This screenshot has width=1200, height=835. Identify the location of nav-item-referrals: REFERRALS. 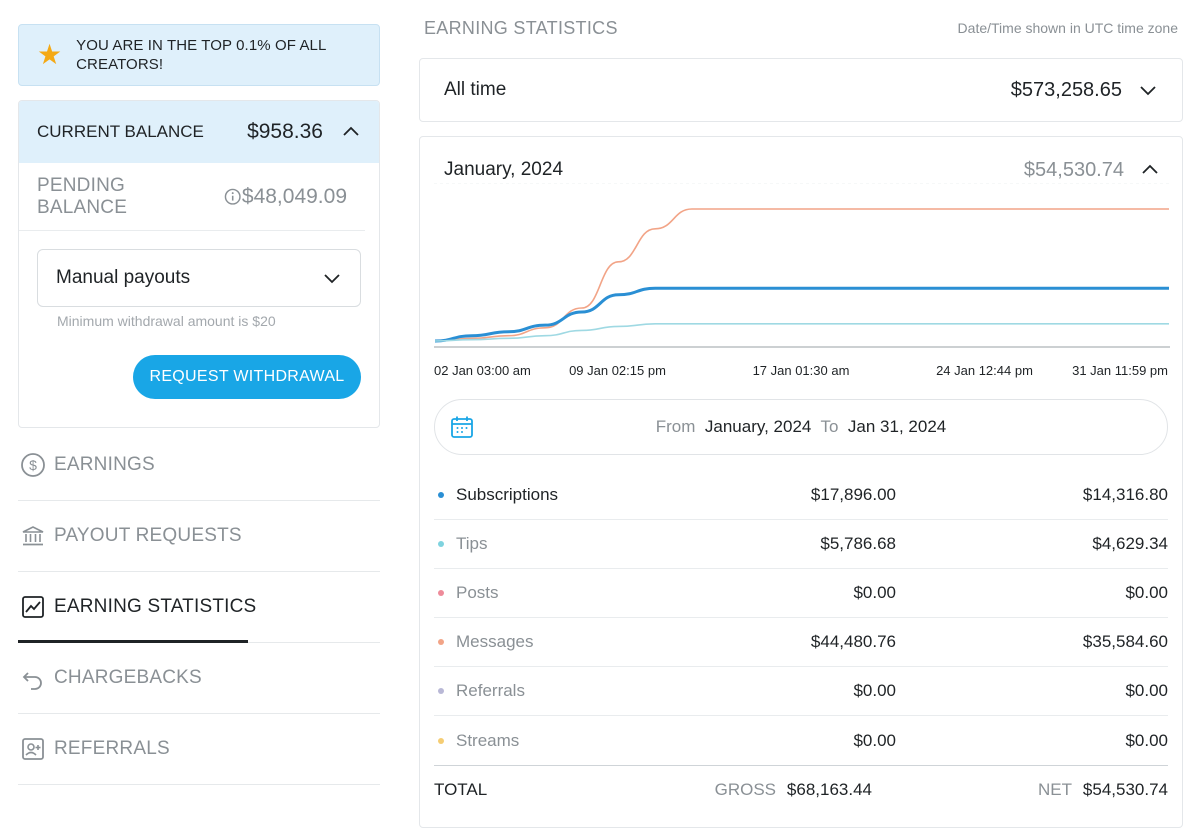
(199, 749).